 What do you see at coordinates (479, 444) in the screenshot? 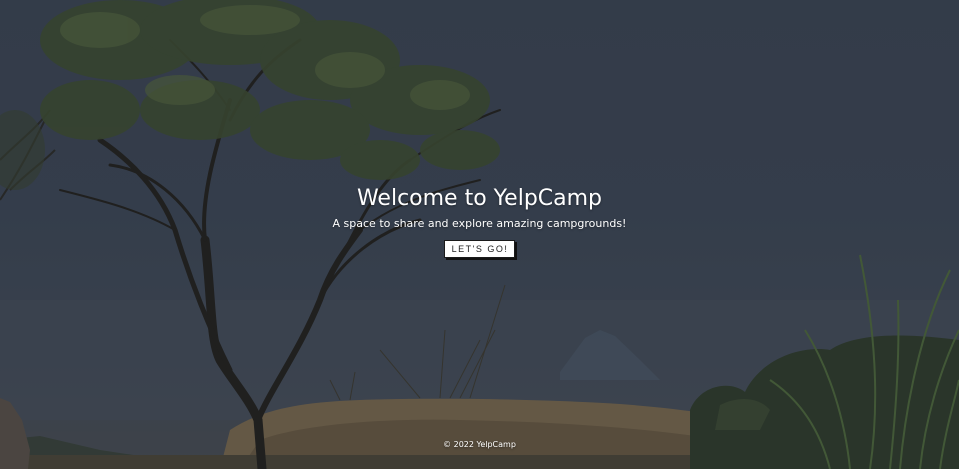
I see `footer-copyright: © 2022 YelpCamp` at bounding box center [479, 444].